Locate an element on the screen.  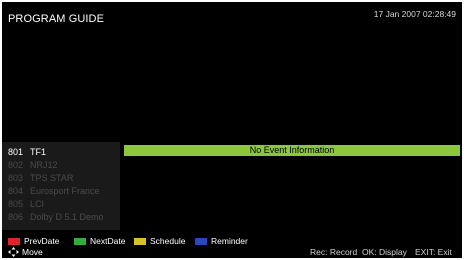
channel-number: 804 is located at coordinates (16, 191).